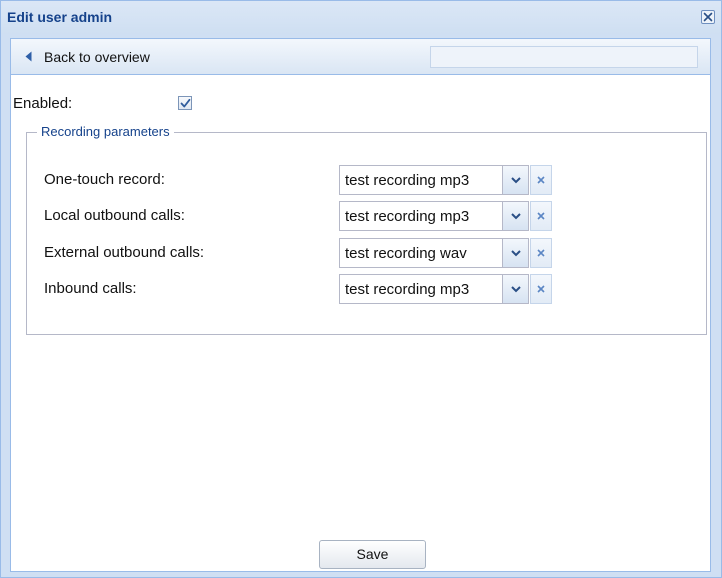 This screenshot has width=722, height=578. I want to click on one-touch-record-select: test recording mp3, so click(434, 180).